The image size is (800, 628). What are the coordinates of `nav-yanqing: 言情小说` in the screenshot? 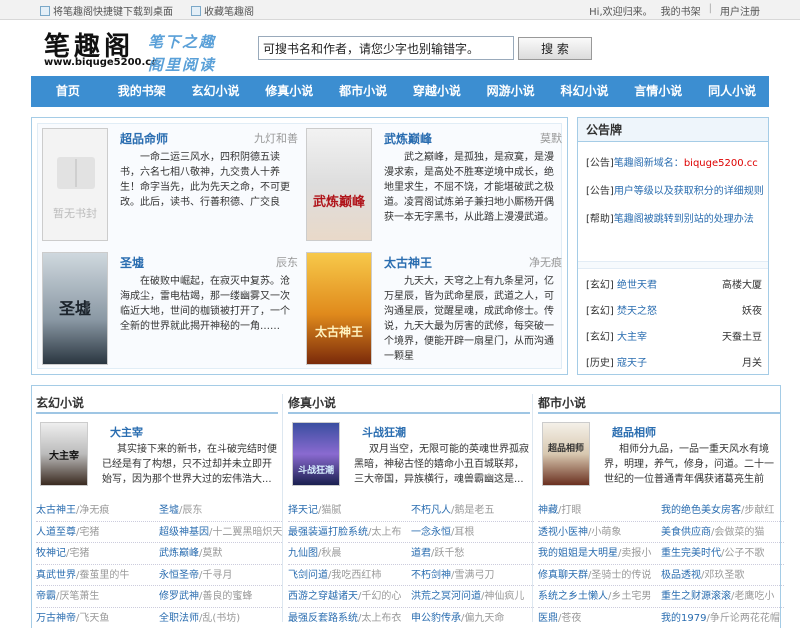 It's located at (658, 91).